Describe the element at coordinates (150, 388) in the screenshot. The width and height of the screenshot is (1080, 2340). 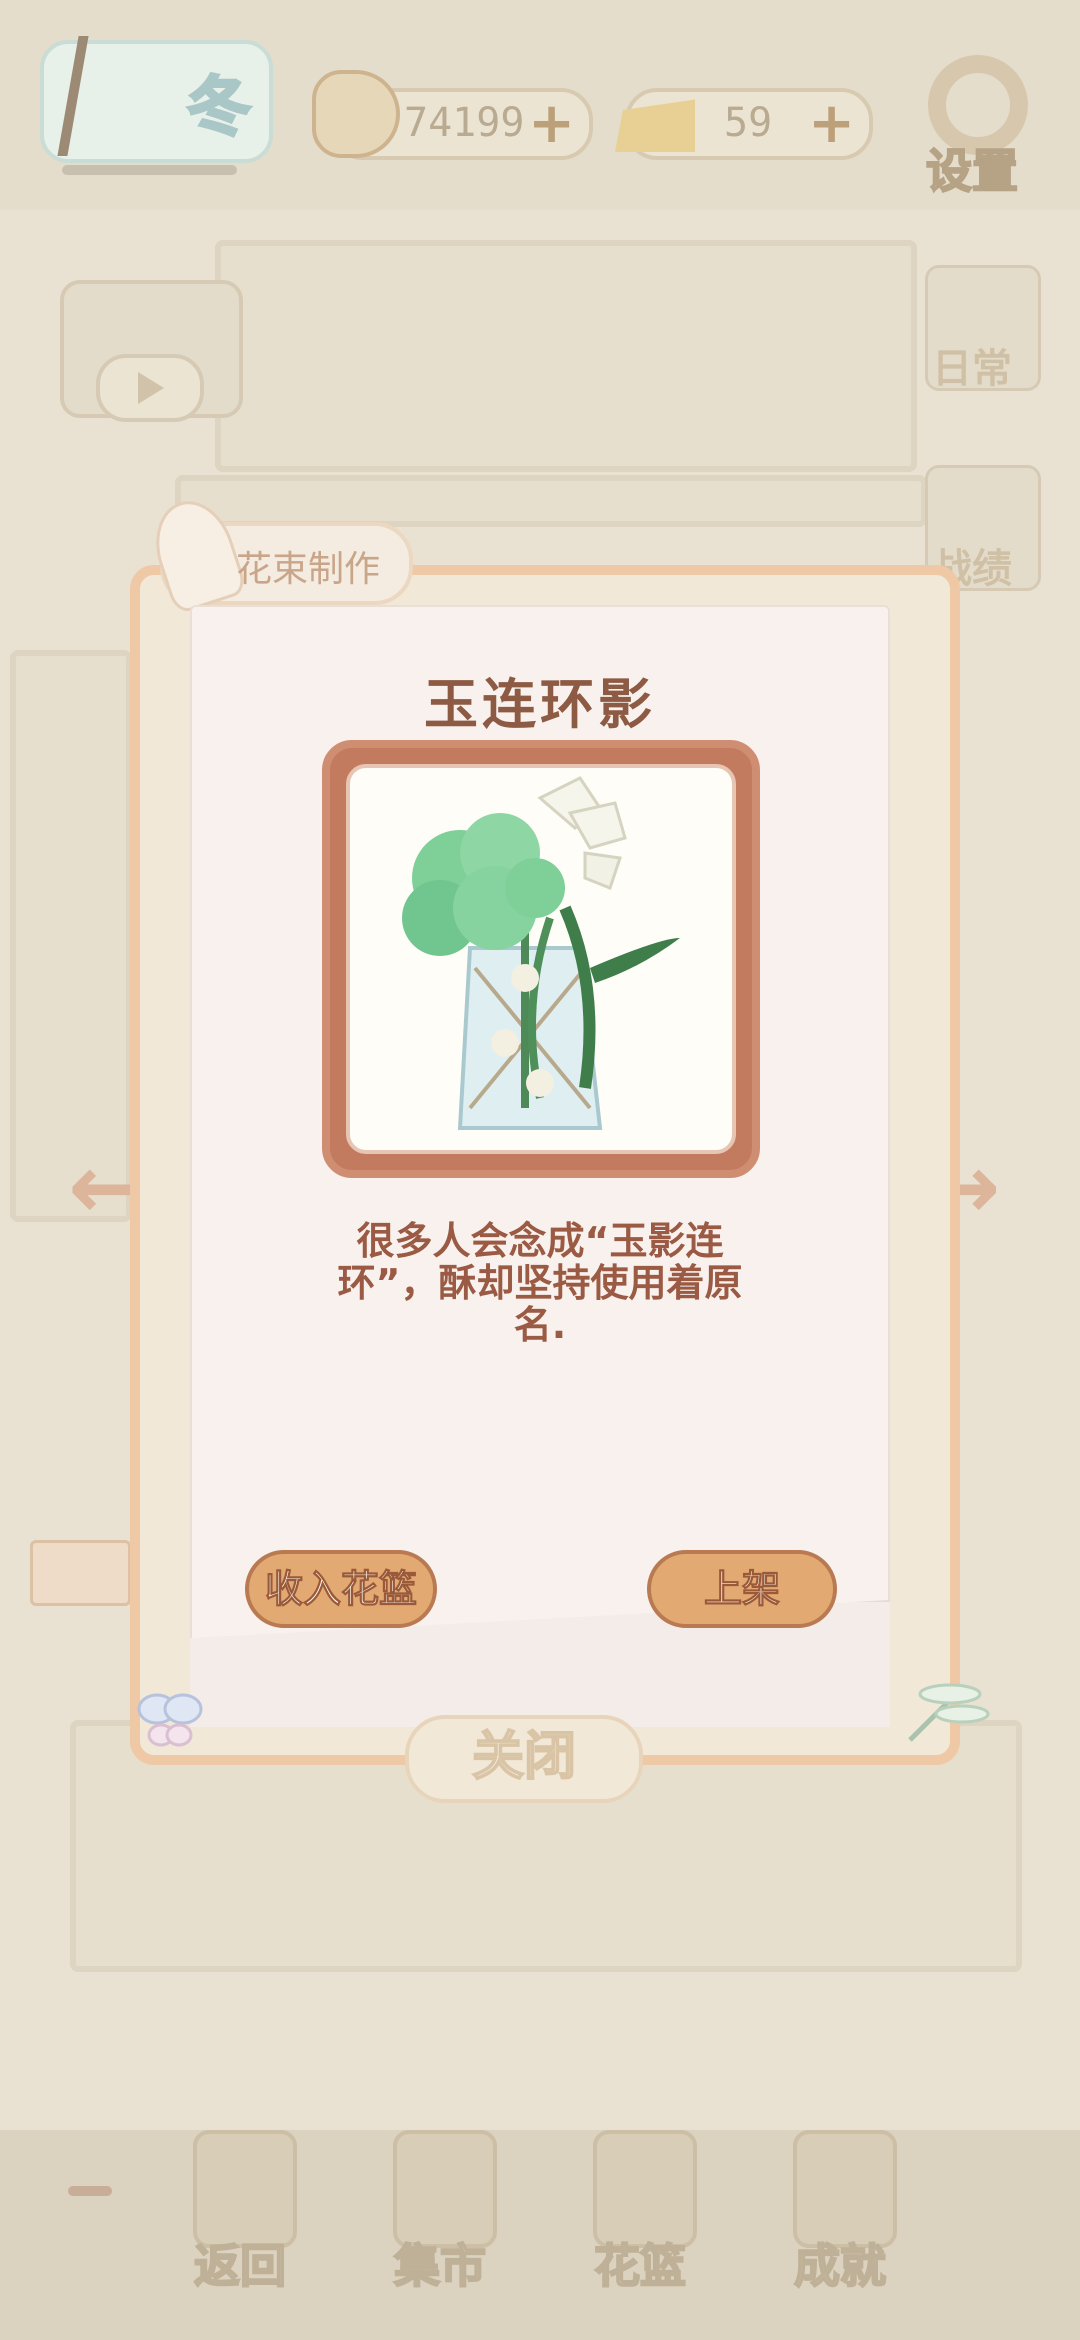
I see `play-icon` at that location.